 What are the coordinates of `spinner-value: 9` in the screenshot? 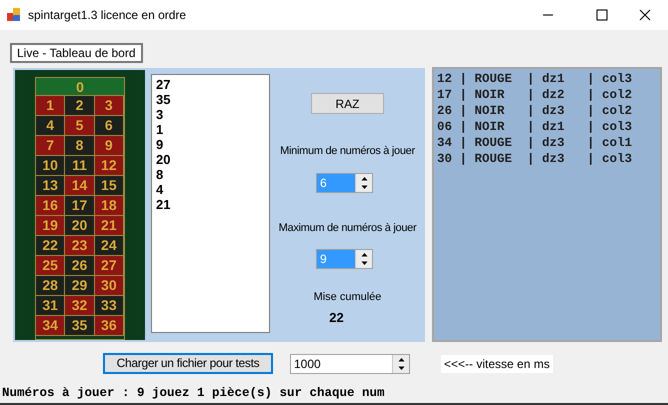 It's located at (323, 259).